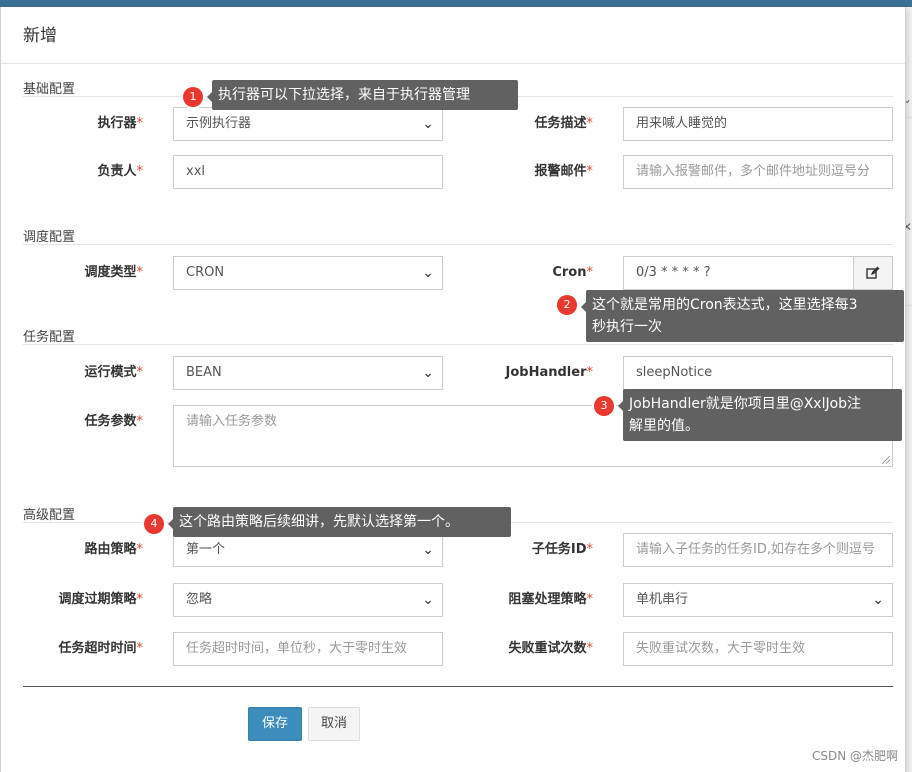  Describe the element at coordinates (758, 373) in the screenshot. I see `job-handler-input: sleepNotice` at that location.